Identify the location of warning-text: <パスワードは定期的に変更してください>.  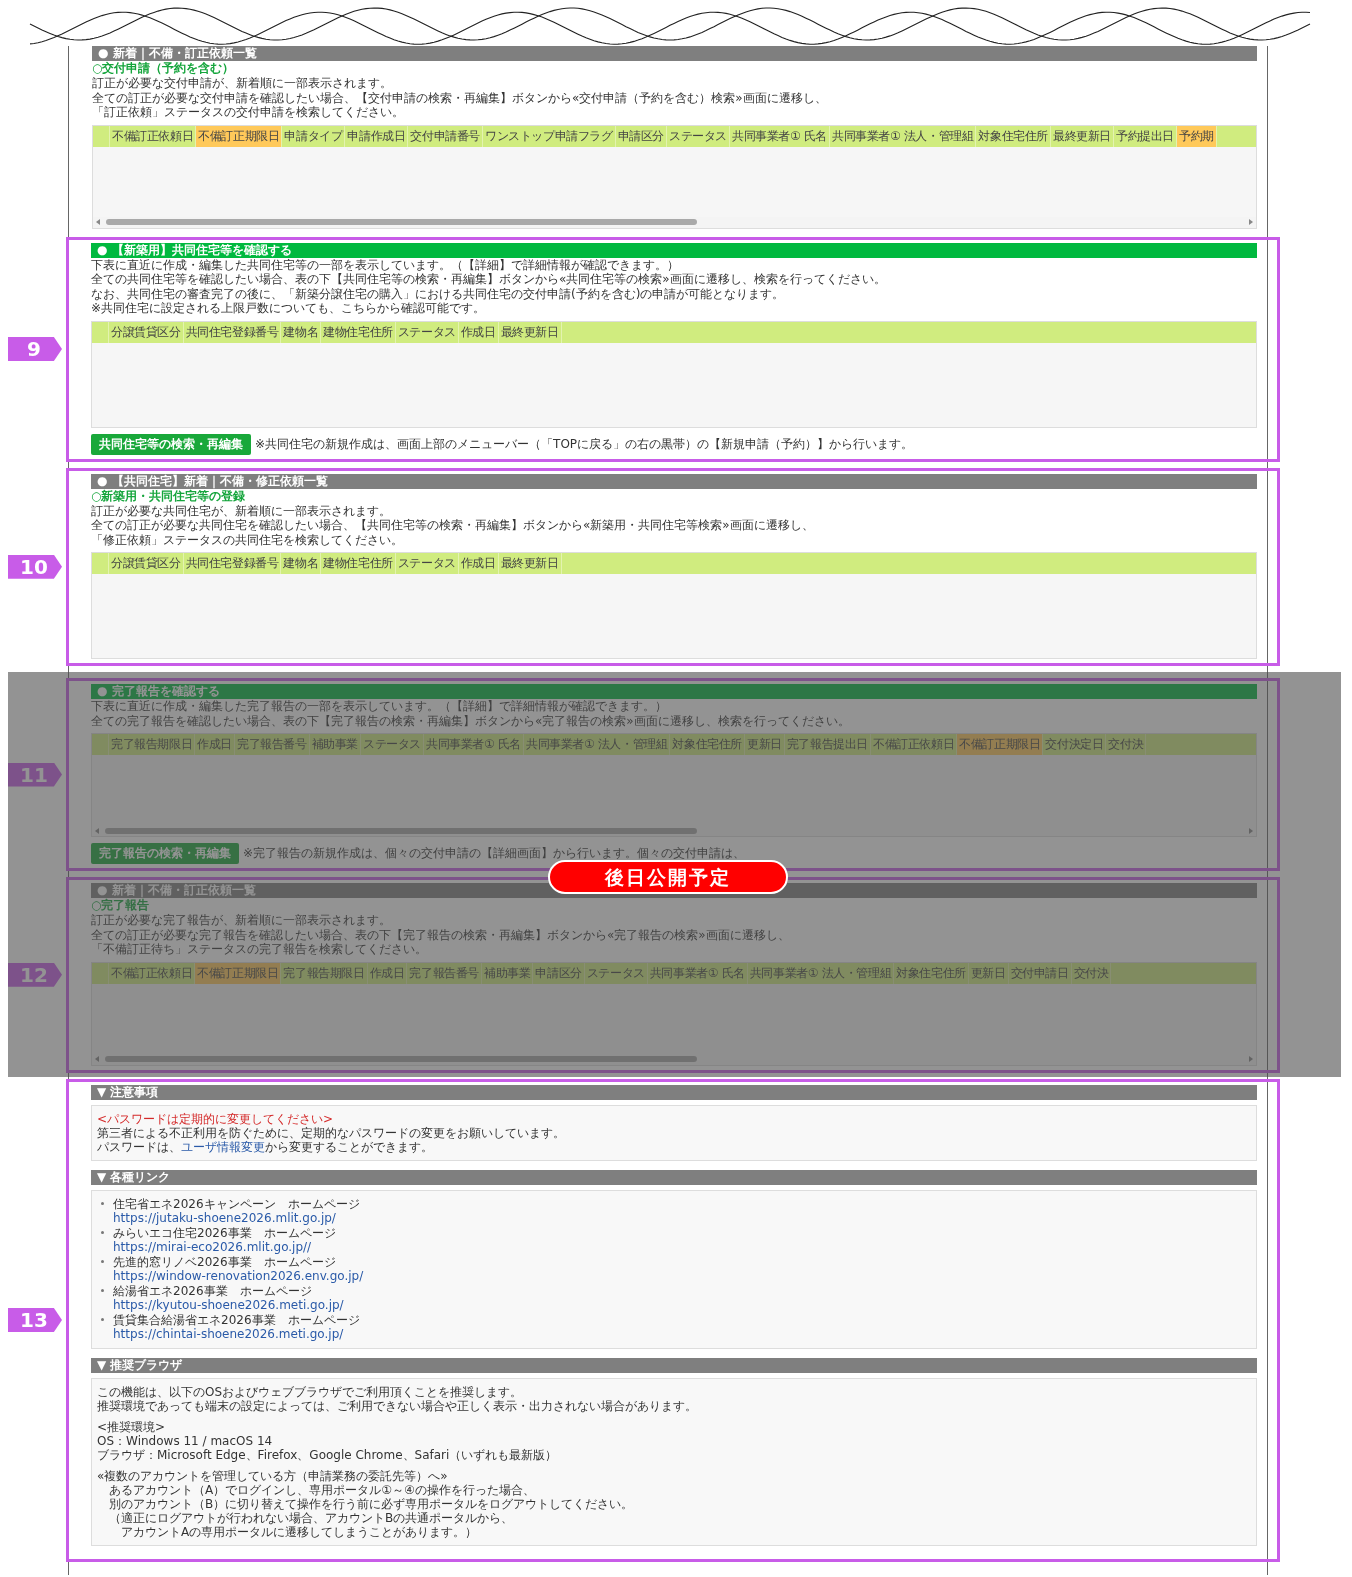
(216, 1118).